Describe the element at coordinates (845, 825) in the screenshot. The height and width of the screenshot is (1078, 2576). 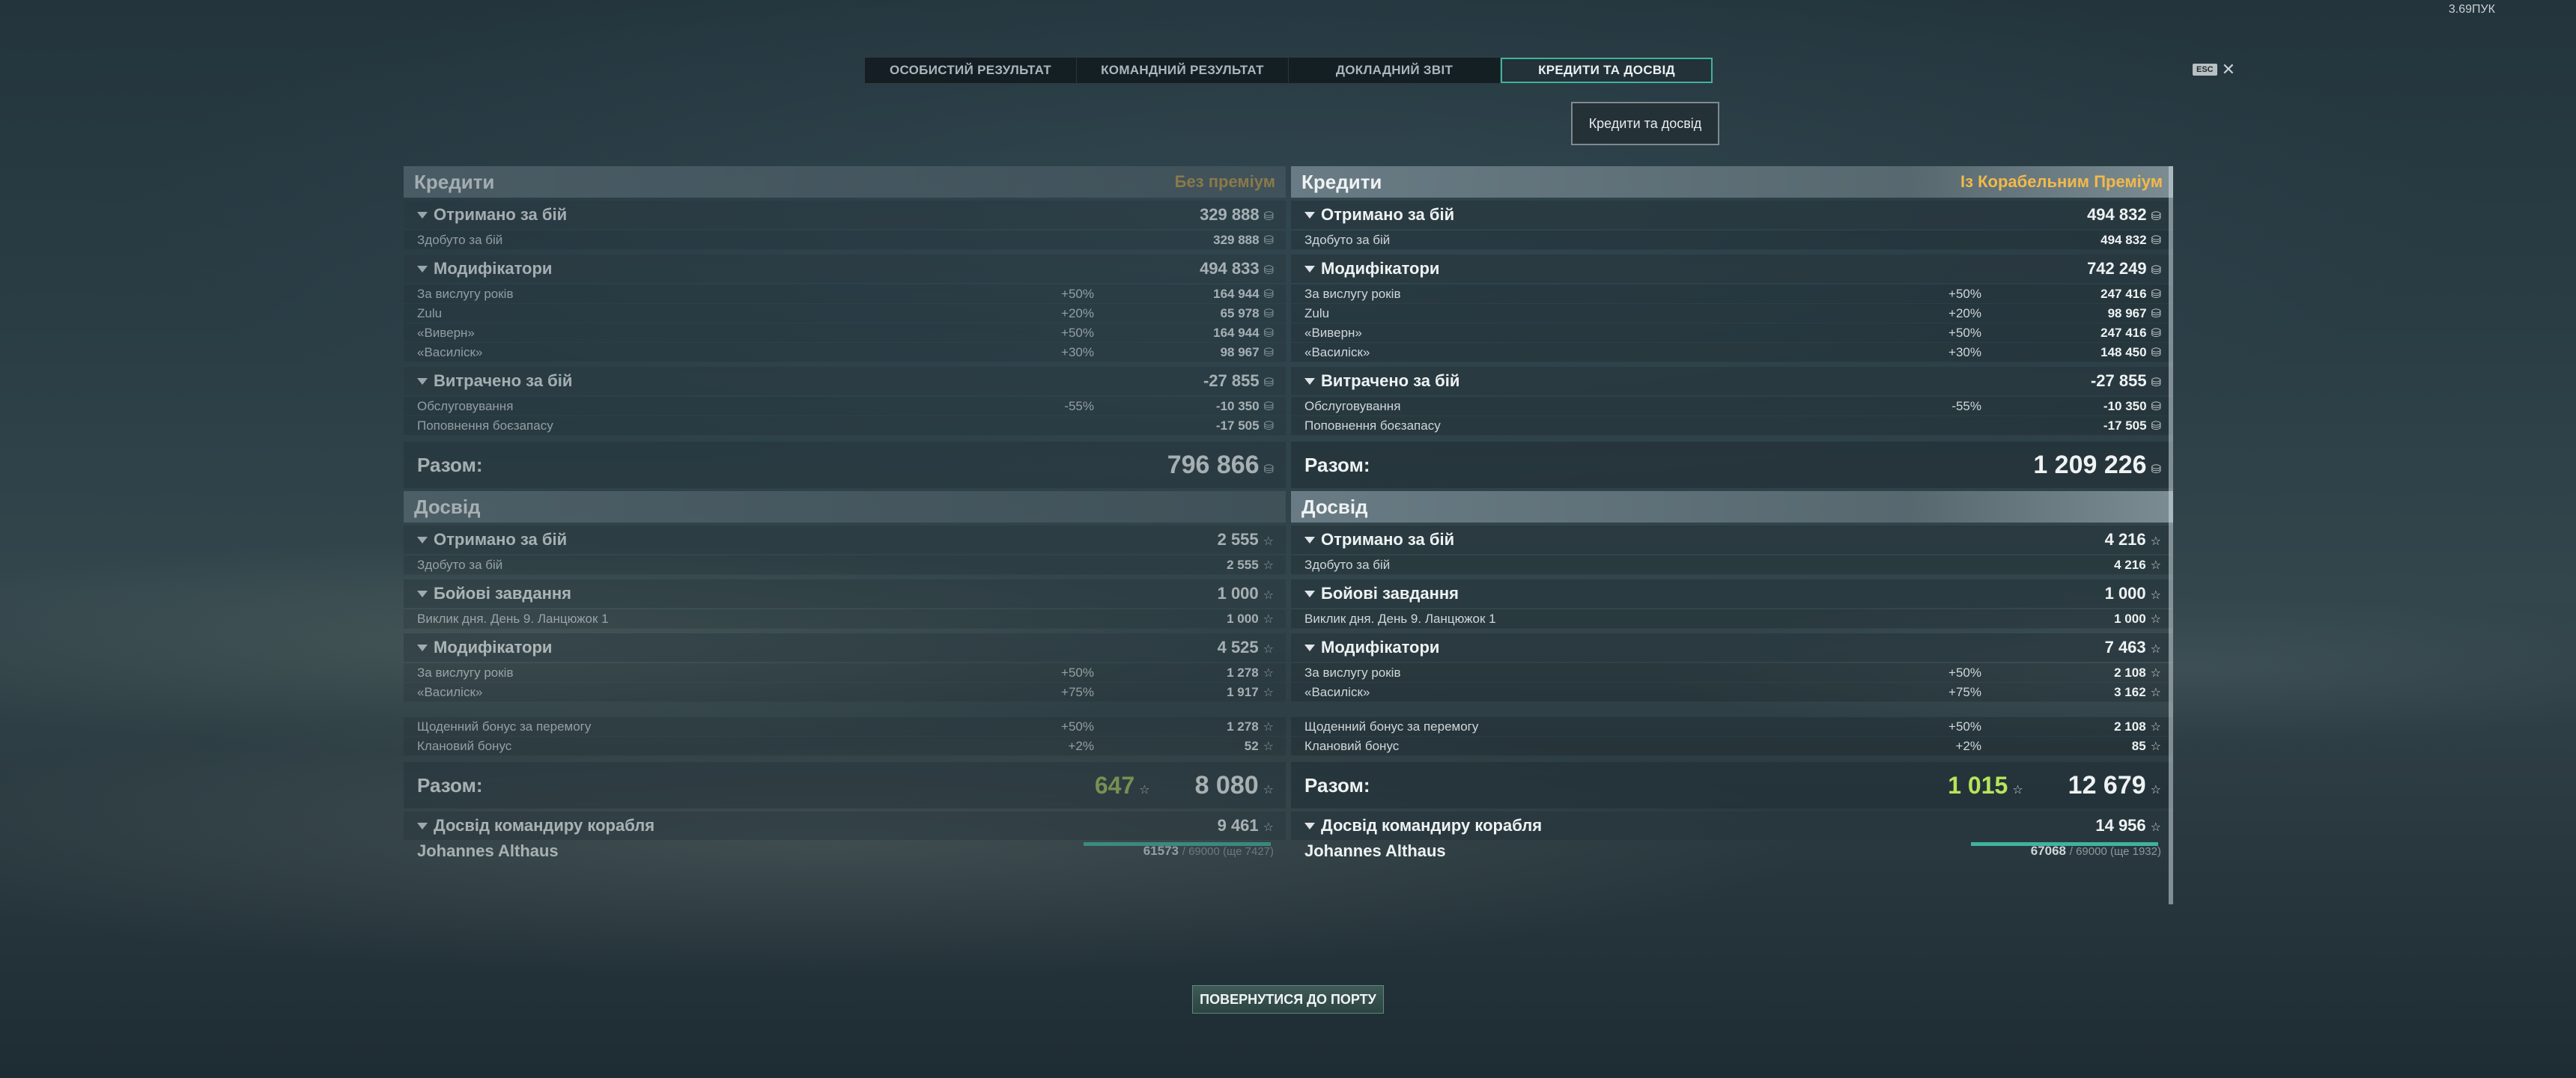
I see `captain-exp-group: Досвід командиру корабля 9 461 ☆` at that location.